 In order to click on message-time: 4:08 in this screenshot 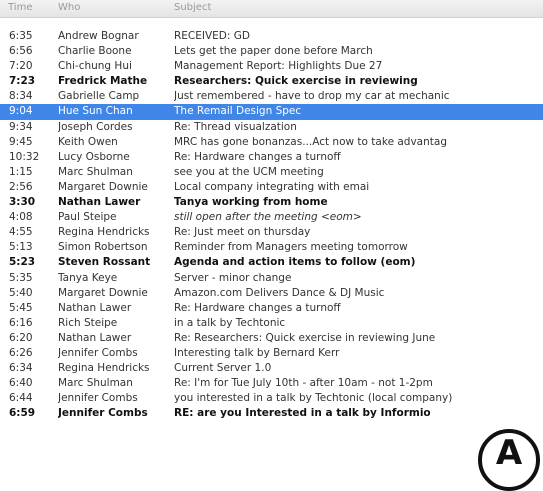, I will do `click(21, 217)`.